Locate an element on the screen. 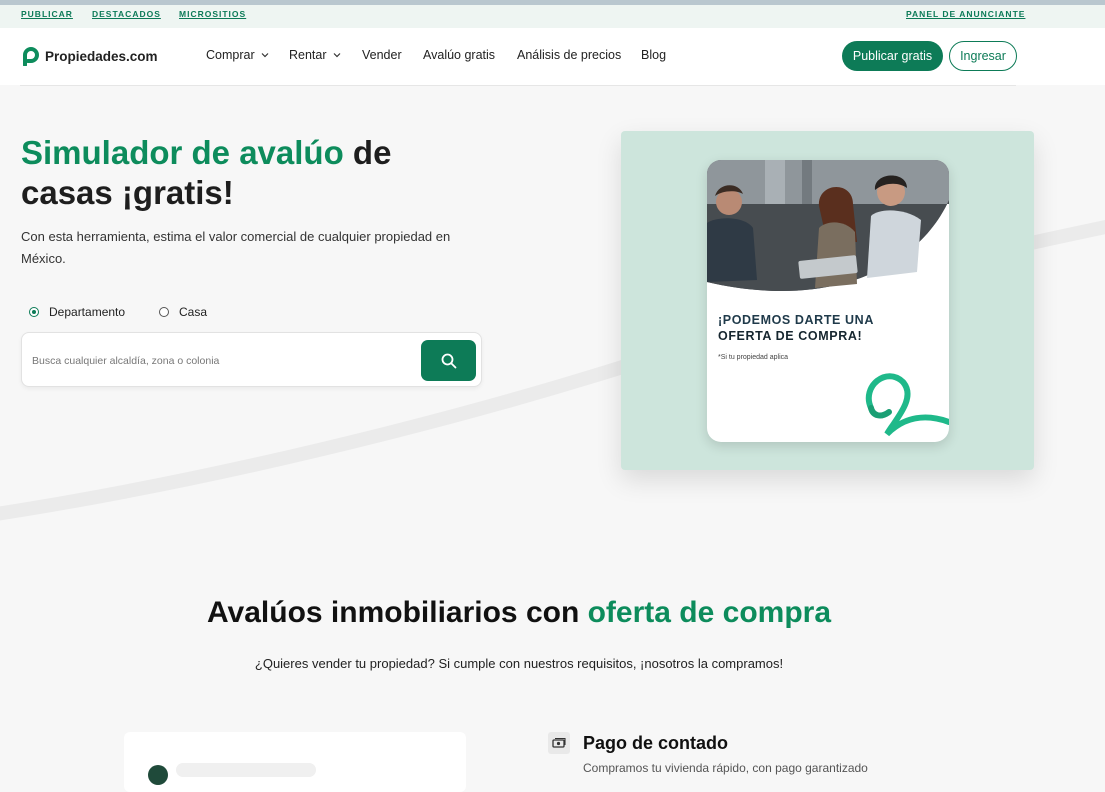 This screenshot has width=1105, height=792. radio-departamento-label: Departamento is located at coordinates (87, 312).